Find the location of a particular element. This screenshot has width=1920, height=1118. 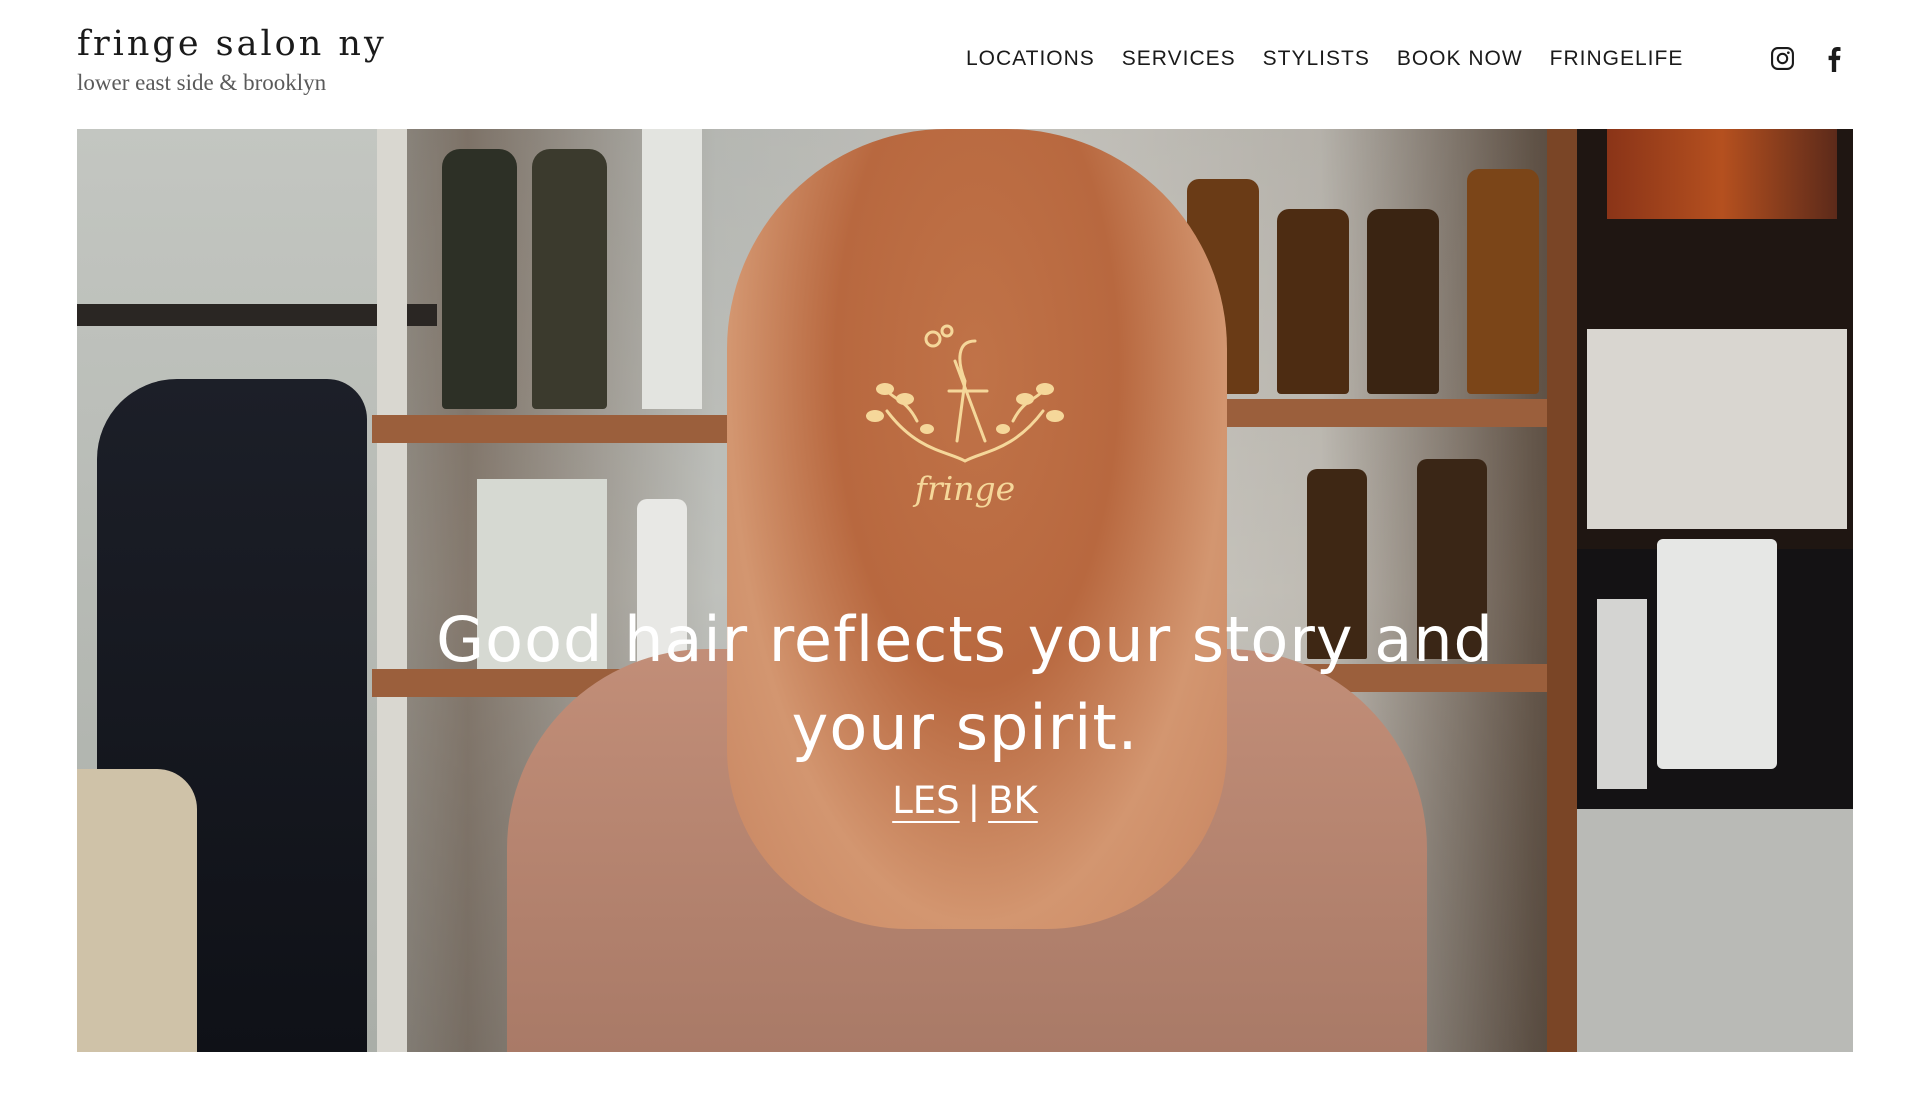

facebook-icon is located at coordinates (1834, 59).